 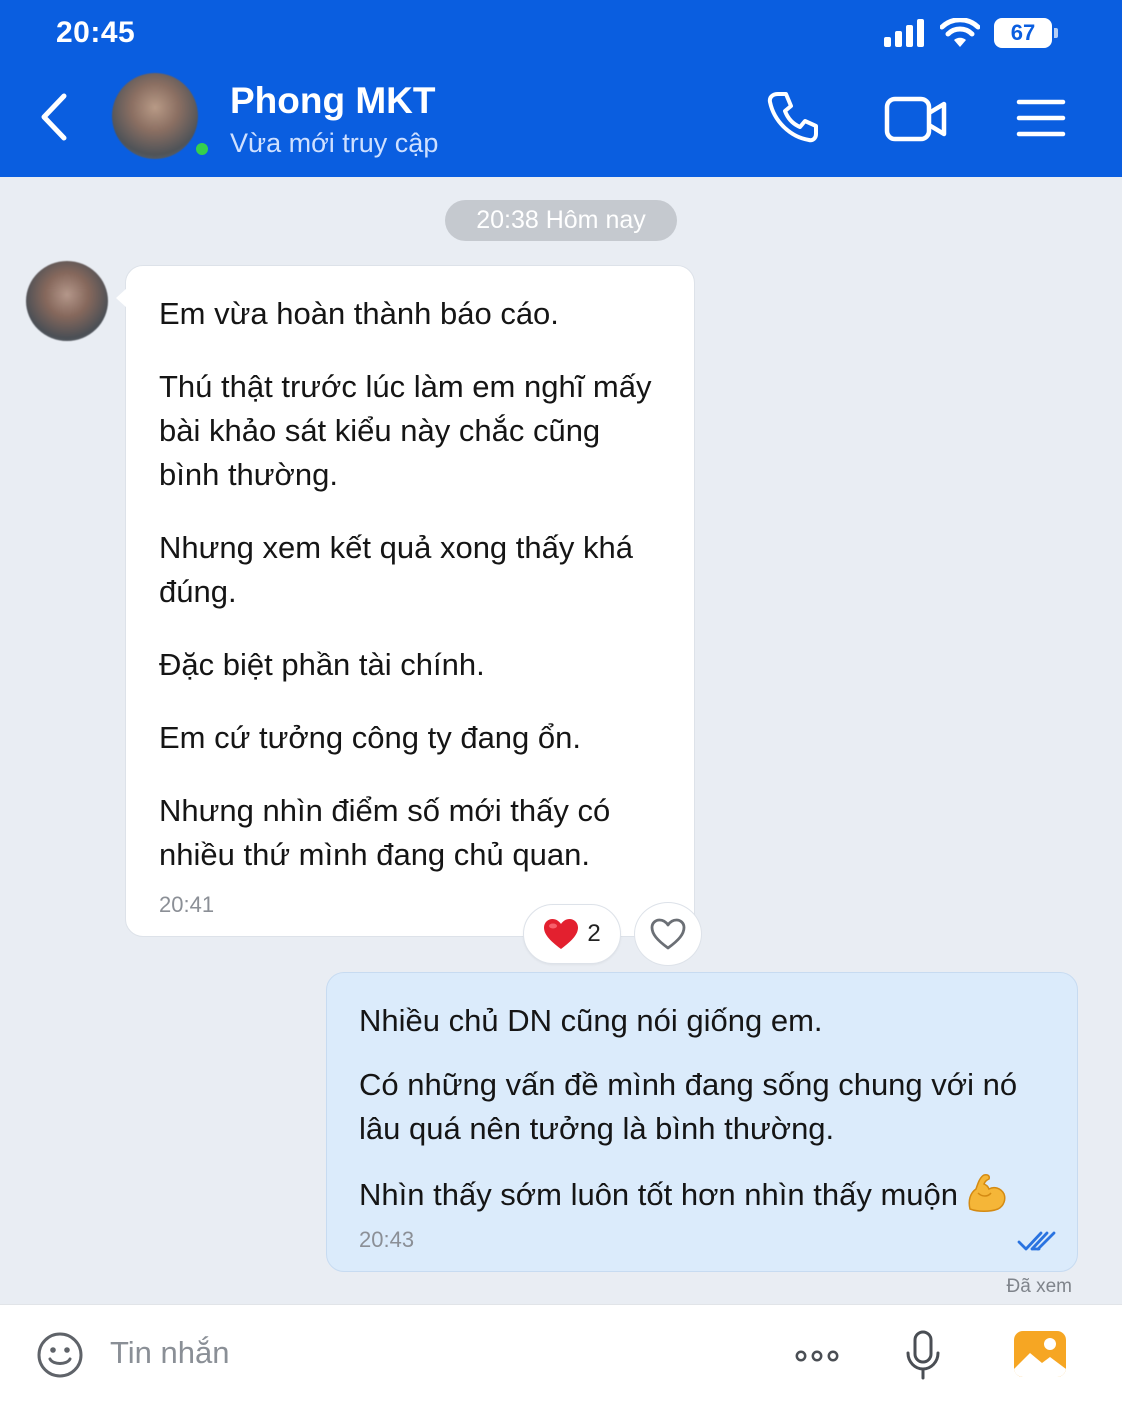 What do you see at coordinates (370, 737) in the screenshot?
I see `message-text: Em cứ tưởng công ty đang ổn.` at bounding box center [370, 737].